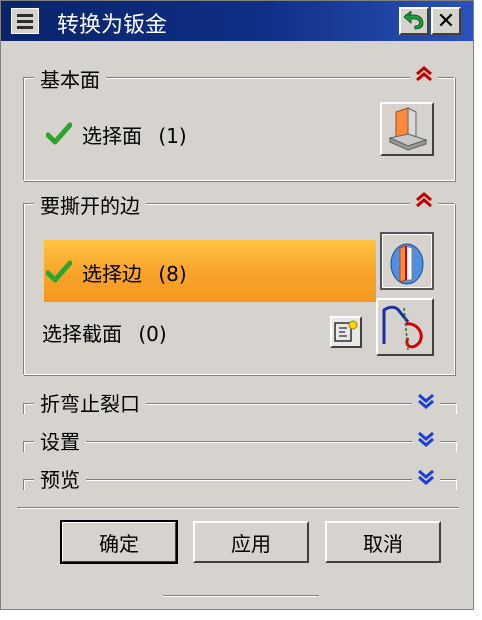 This screenshot has height=620, width=482. What do you see at coordinates (238, 508) in the screenshot?
I see `footer-separator` at bounding box center [238, 508].